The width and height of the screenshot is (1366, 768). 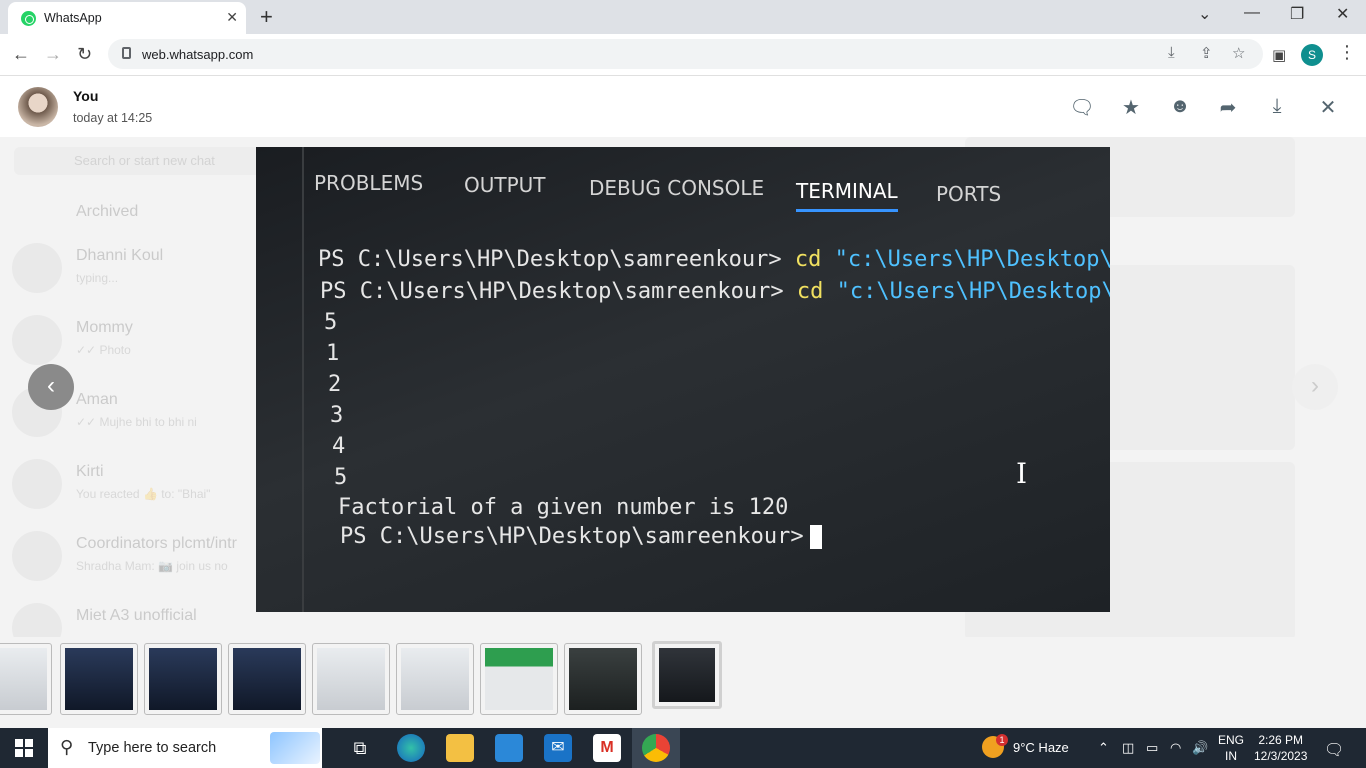 I want to click on notification-center-icon: 🗨, so click(x=1334, y=750).